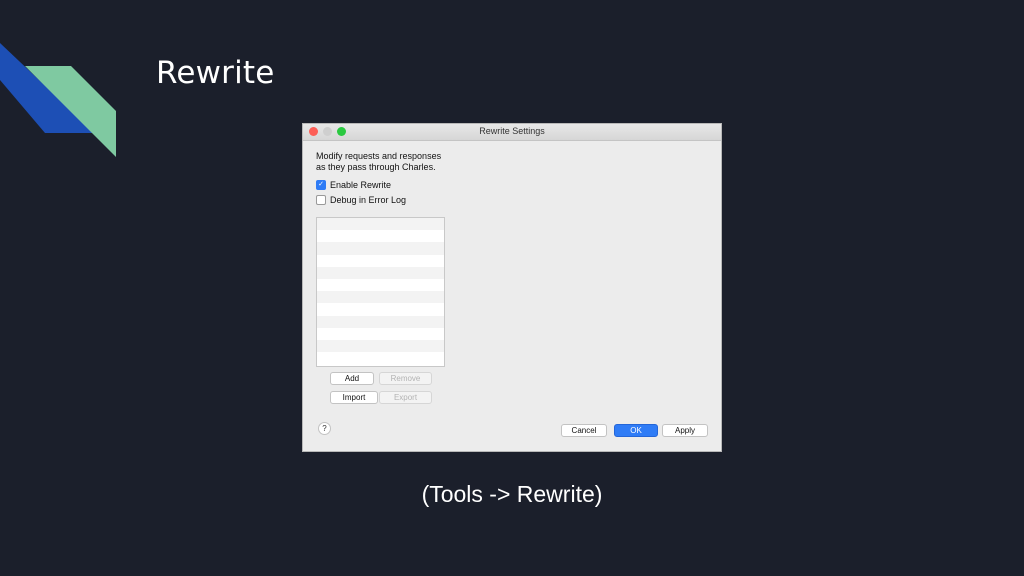 This screenshot has height=576, width=1024. Describe the element at coordinates (321, 200) in the screenshot. I see `unchecked-box-icon` at that location.